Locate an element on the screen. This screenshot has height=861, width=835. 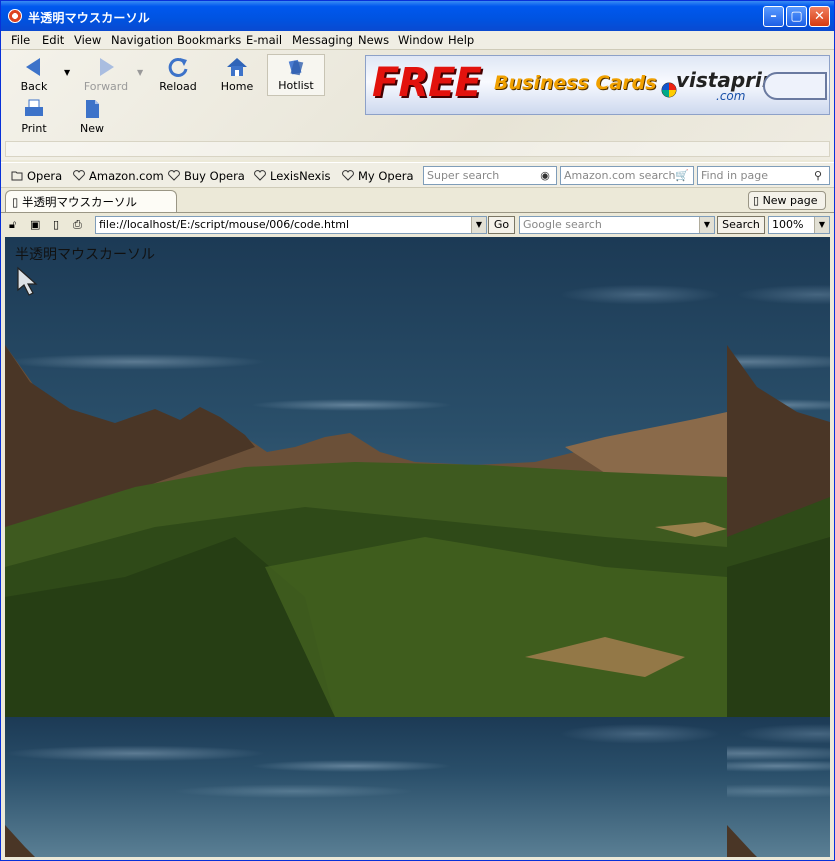
amazon-search-placeholder: Amazon.com search is located at coordinates (620, 175).